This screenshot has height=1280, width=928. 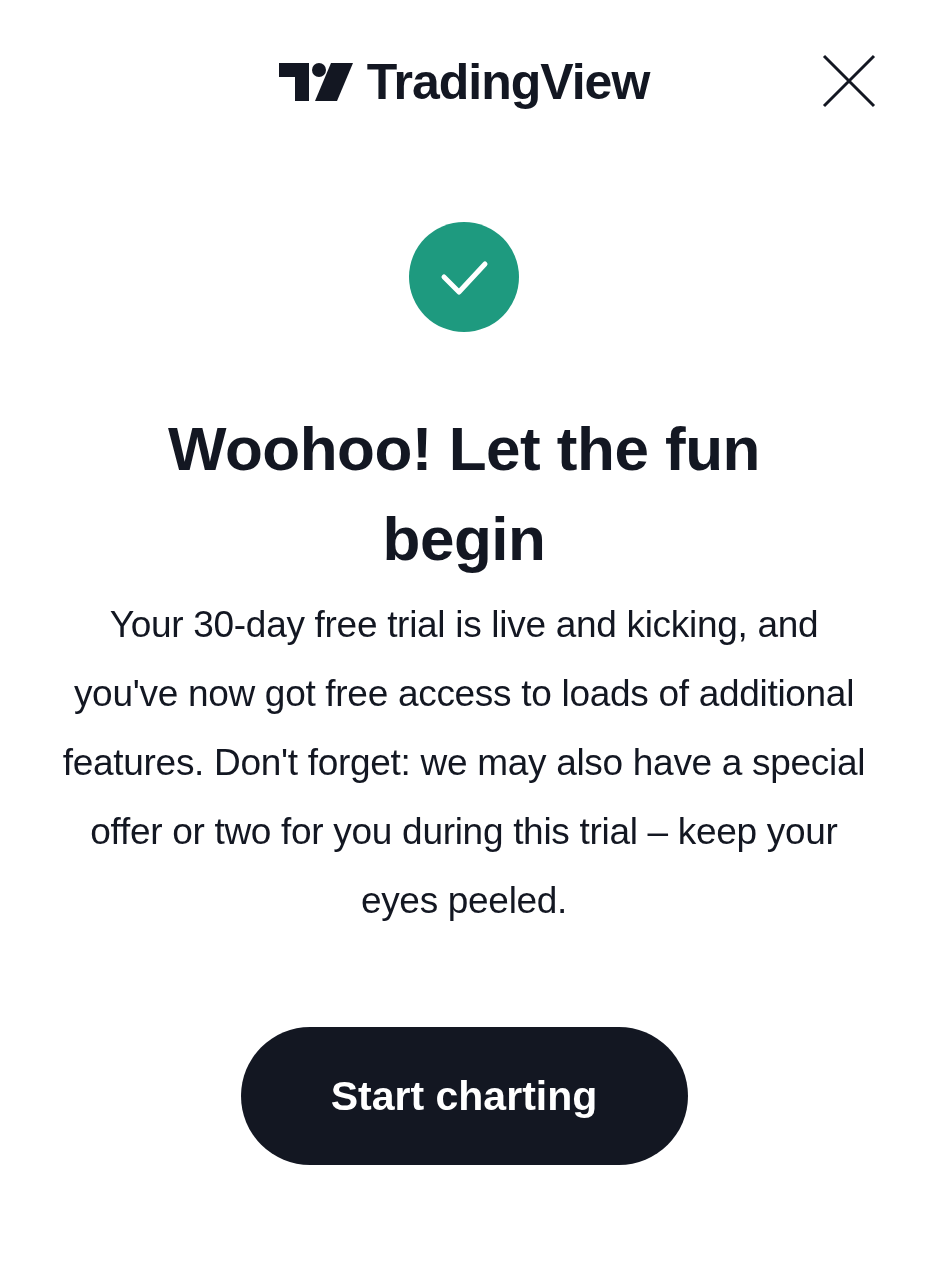 I want to click on close-icon, so click(x=849, y=81).